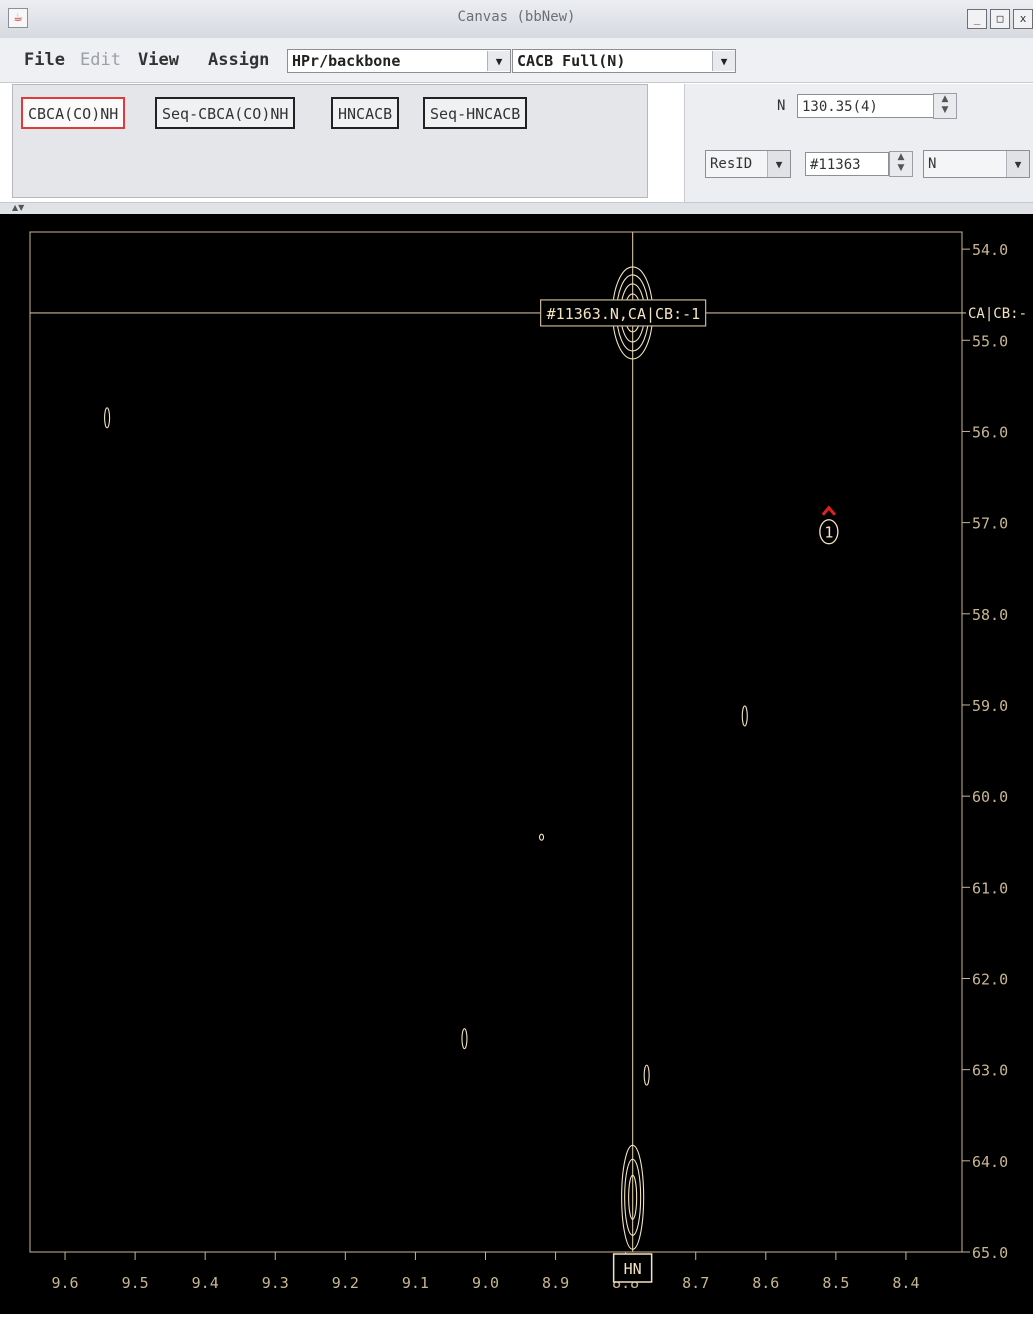 The width and height of the screenshot is (1033, 1318). What do you see at coordinates (990, 797) in the screenshot?
I see `y-tick-label: 60.0` at bounding box center [990, 797].